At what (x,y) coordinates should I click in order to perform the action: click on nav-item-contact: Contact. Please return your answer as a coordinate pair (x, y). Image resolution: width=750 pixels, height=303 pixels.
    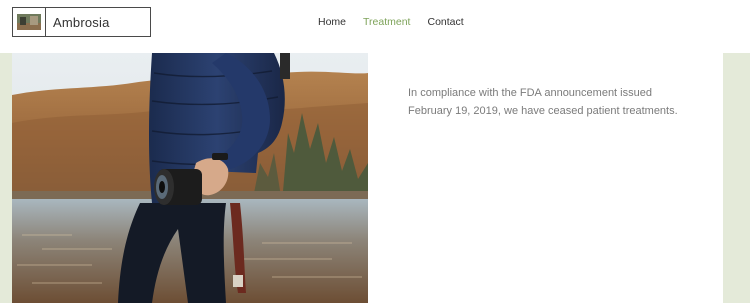
    Looking at the image, I should click on (445, 22).